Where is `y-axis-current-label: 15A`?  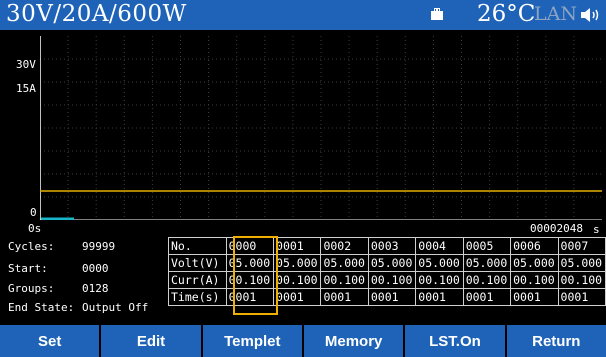 y-axis-current-label: 15A is located at coordinates (26, 88).